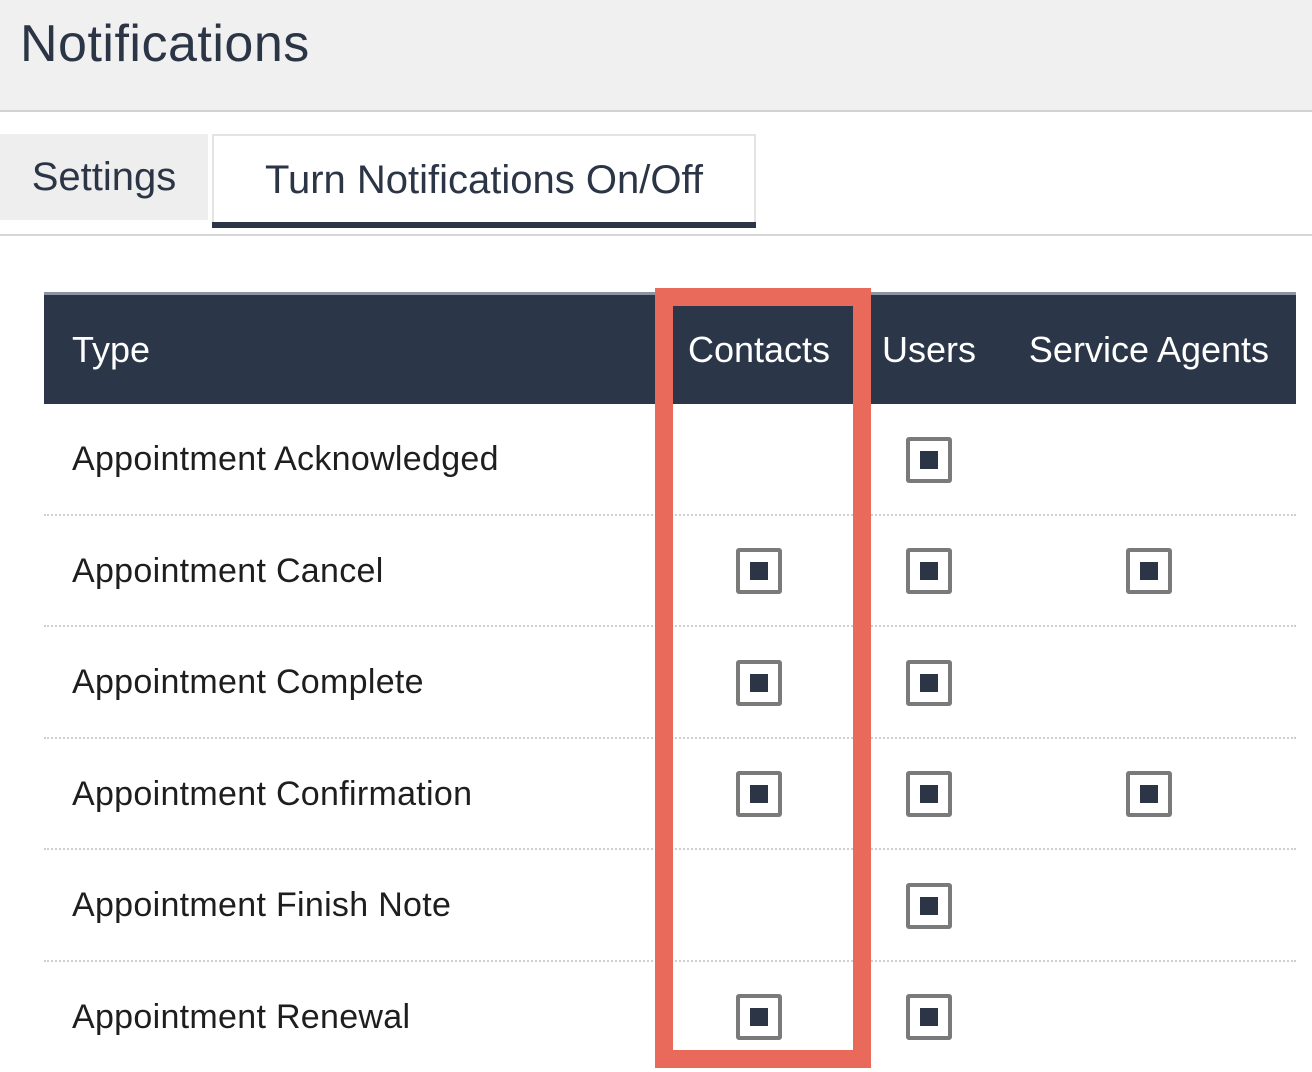 Image resolution: width=1312 pixels, height=1072 pixels. Describe the element at coordinates (670, 1017) in the screenshot. I see `table-row: Appointment Renewal` at that location.